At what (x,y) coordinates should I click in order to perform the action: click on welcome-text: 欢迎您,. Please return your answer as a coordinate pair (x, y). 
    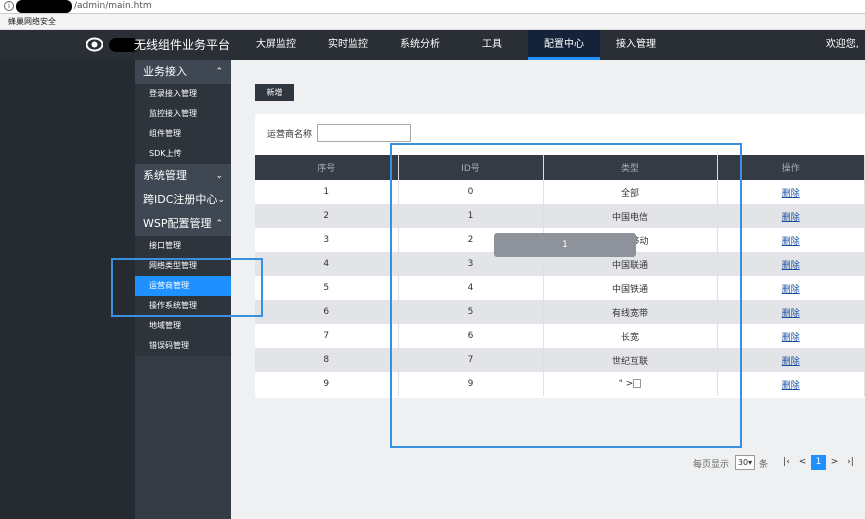
    Looking at the image, I should click on (842, 44).